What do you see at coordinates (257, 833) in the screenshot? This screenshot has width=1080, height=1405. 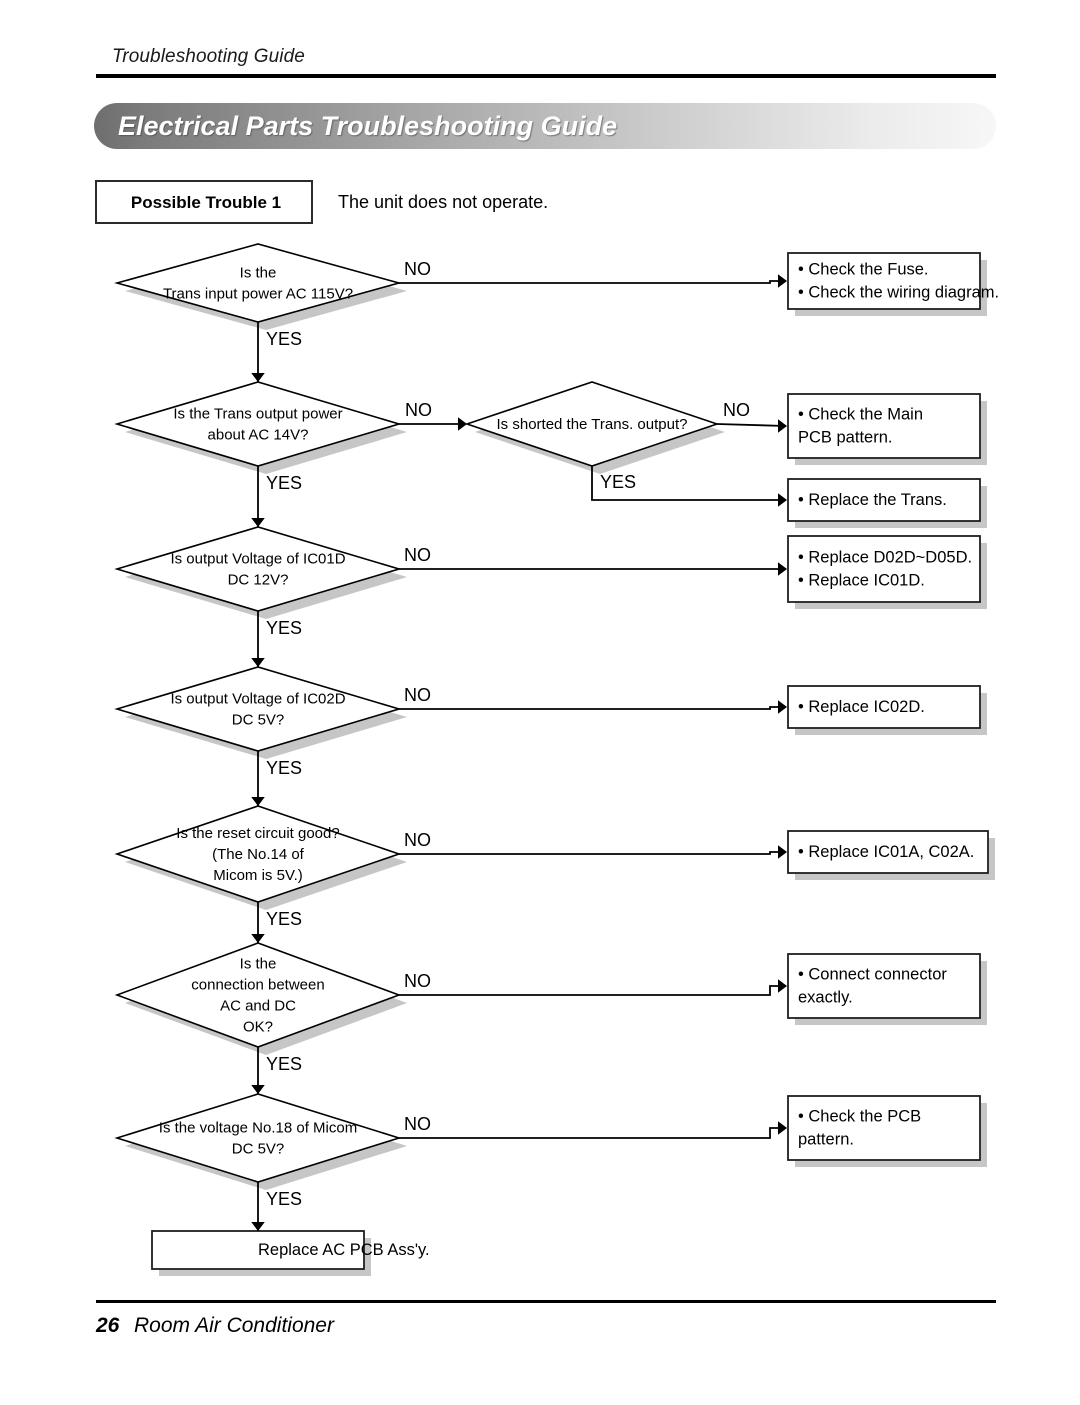 I see `node-text-line: Is the reset circuit good?` at bounding box center [257, 833].